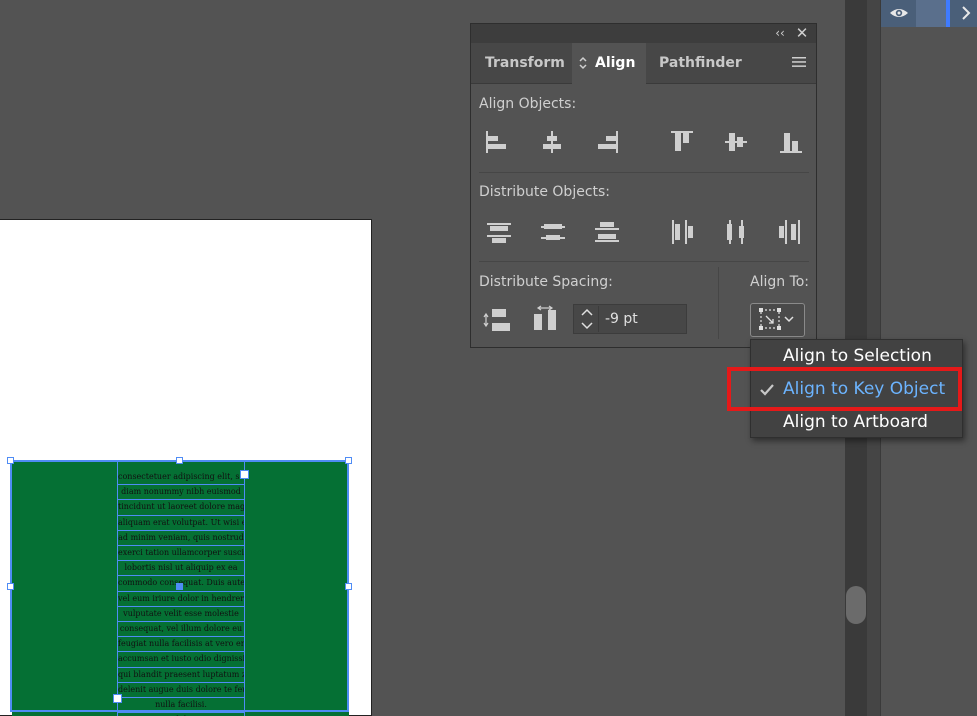 The width and height of the screenshot is (977, 716). I want to click on resize-handle-left, so click(10, 586).